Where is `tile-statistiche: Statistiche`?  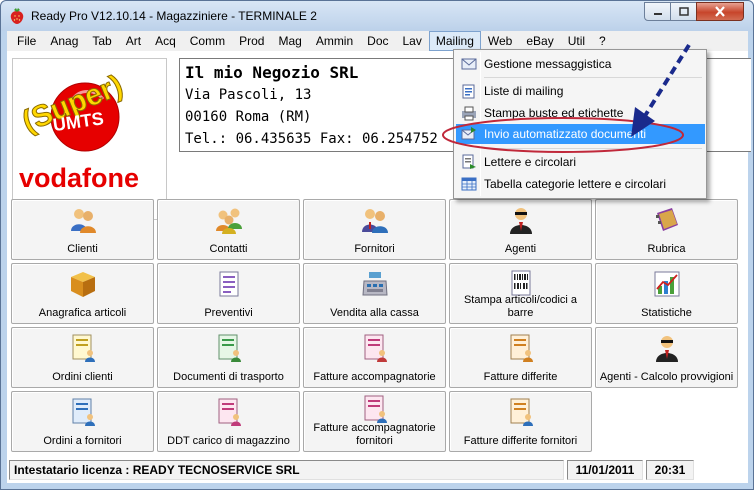 tile-statistiche: Statistiche is located at coordinates (666, 293).